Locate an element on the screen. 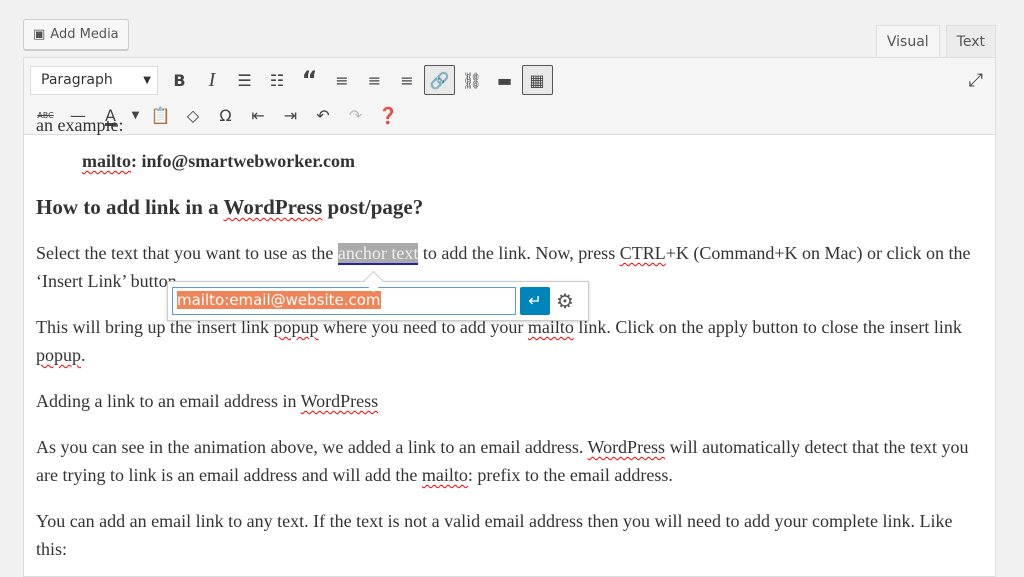  insert-link-popup: mailto:email@website.com ↵ ⚙ is located at coordinates (378, 301).